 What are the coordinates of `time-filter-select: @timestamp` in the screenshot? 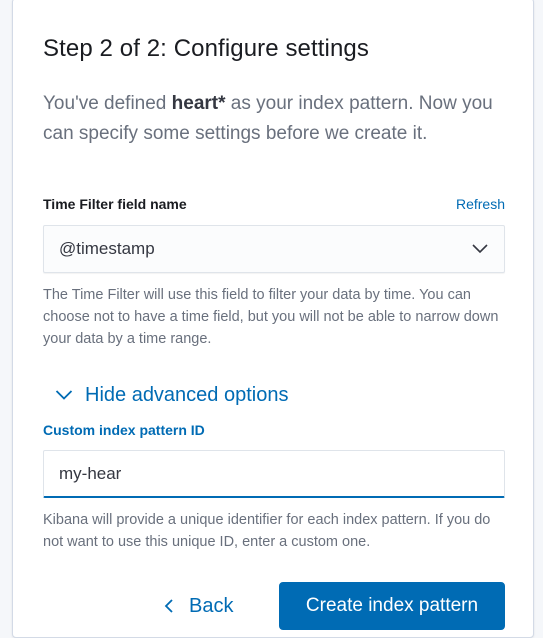 It's located at (274, 249).